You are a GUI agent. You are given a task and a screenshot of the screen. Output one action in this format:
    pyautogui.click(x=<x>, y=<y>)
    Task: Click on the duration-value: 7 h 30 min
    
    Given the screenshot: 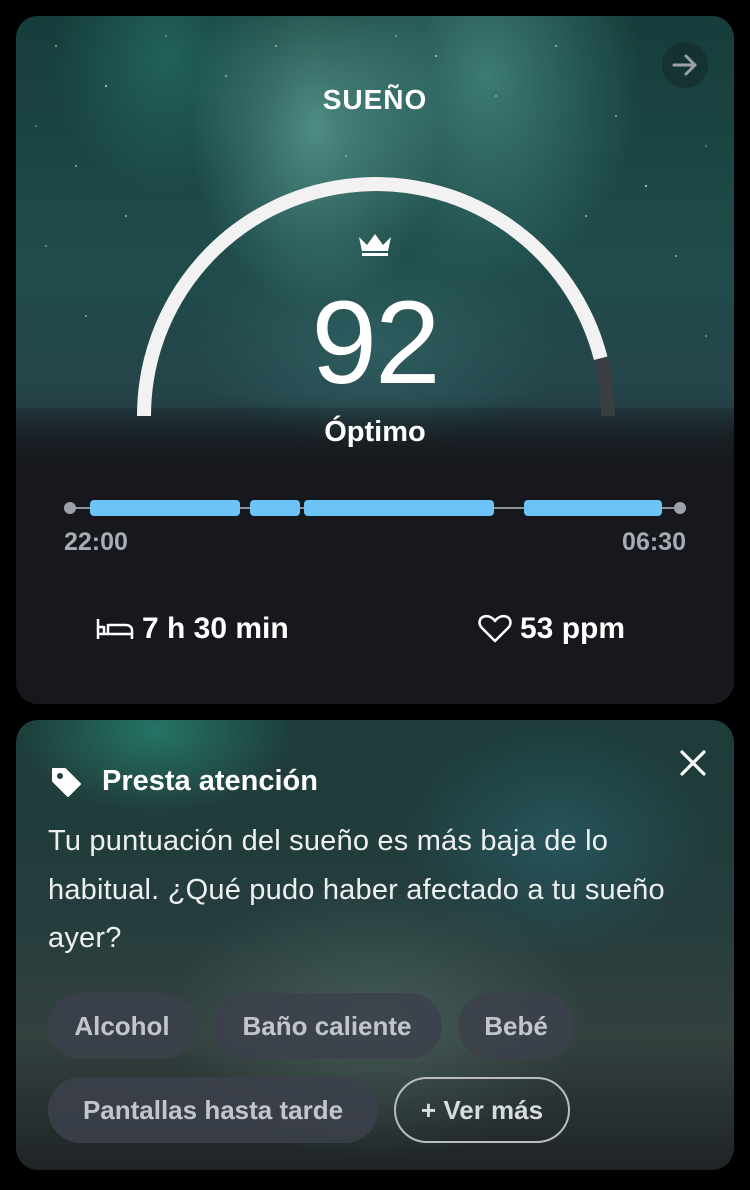 What is the action you would take?
    pyautogui.click(x=215, y=628)
    